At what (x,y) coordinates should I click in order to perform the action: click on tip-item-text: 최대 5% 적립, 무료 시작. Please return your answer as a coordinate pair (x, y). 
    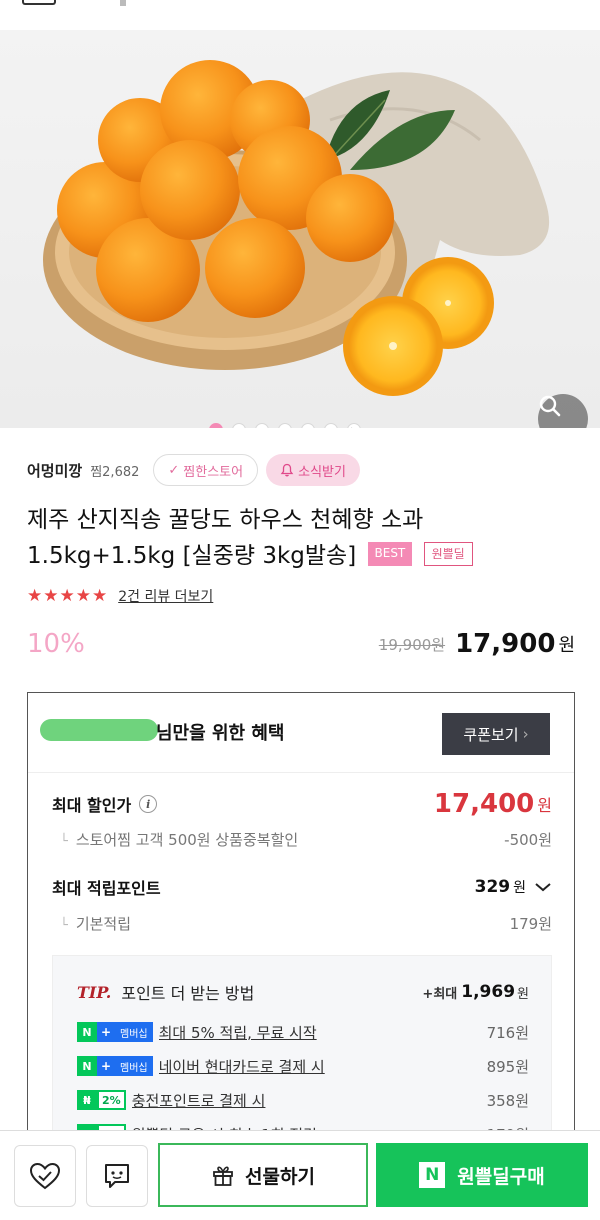
    Looking at the image, I should click on (237, 1032).